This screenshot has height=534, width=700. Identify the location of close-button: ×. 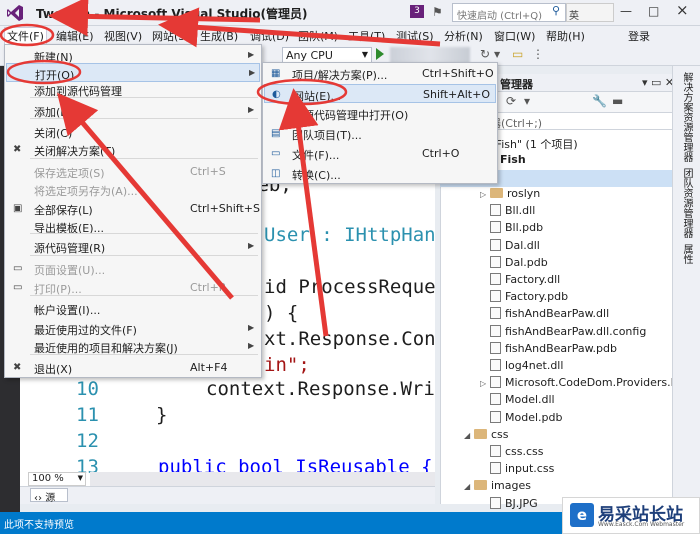
(682, 10).